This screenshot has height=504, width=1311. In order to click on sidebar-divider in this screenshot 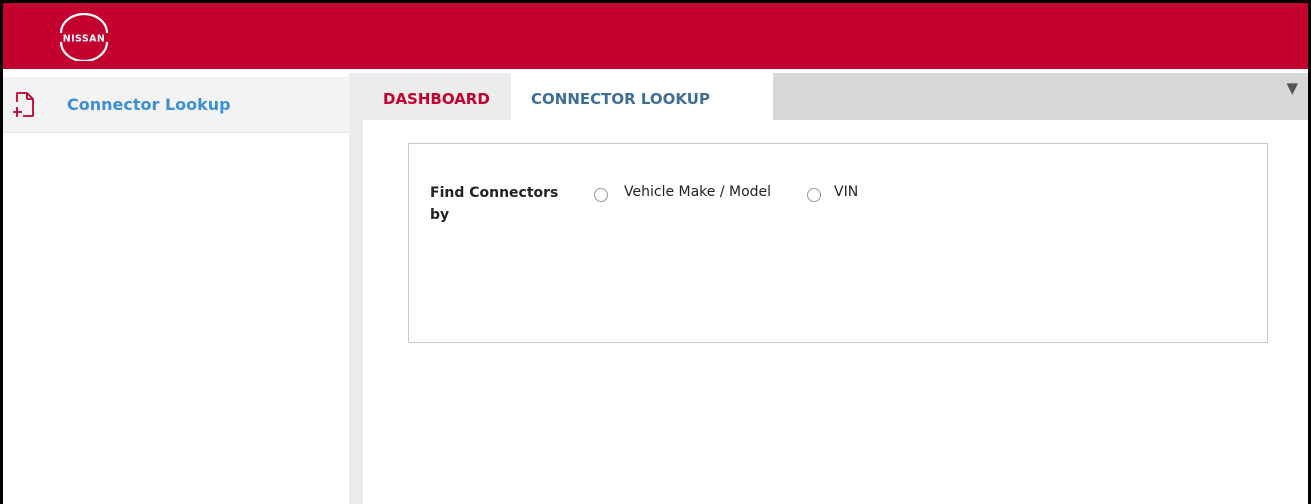, I will do `click(356, 288)`.